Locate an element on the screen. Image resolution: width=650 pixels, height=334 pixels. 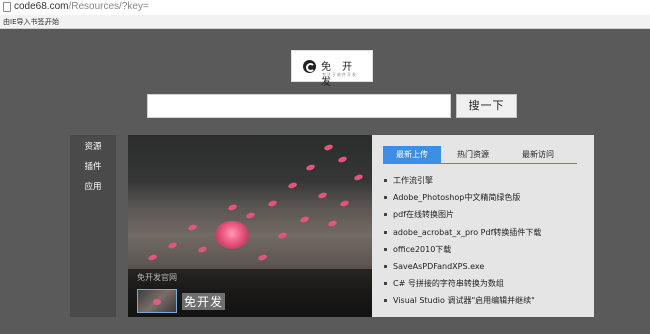
address-bar: code68.com/Resources/?key= is located at coordinates (325, 7).